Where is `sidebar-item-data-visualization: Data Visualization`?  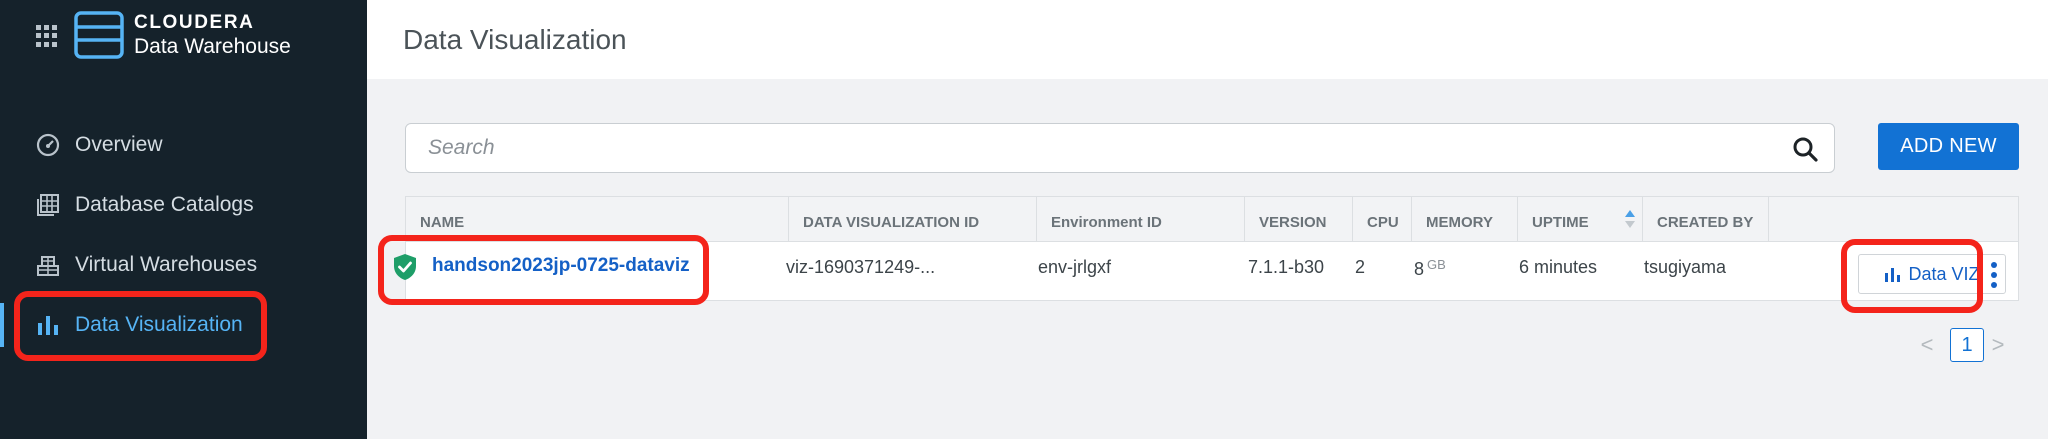
sidebar-item-data-visualization: Data Visualization is located at coordinates (183, 325).